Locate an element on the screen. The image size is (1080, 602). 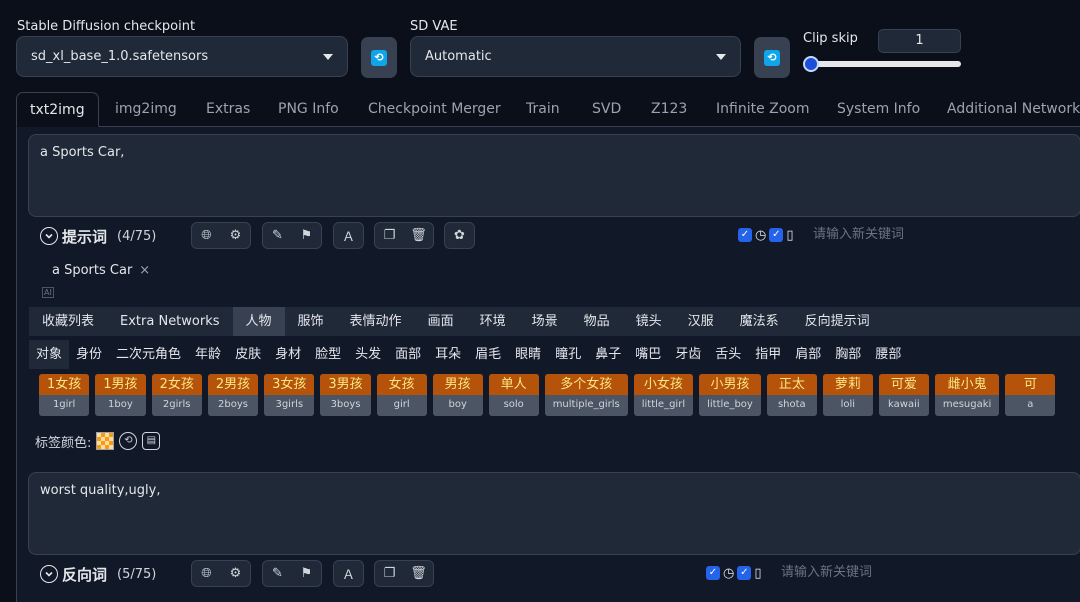
subcategory-tab: 眉毛 is located at coordinates (488, 354).